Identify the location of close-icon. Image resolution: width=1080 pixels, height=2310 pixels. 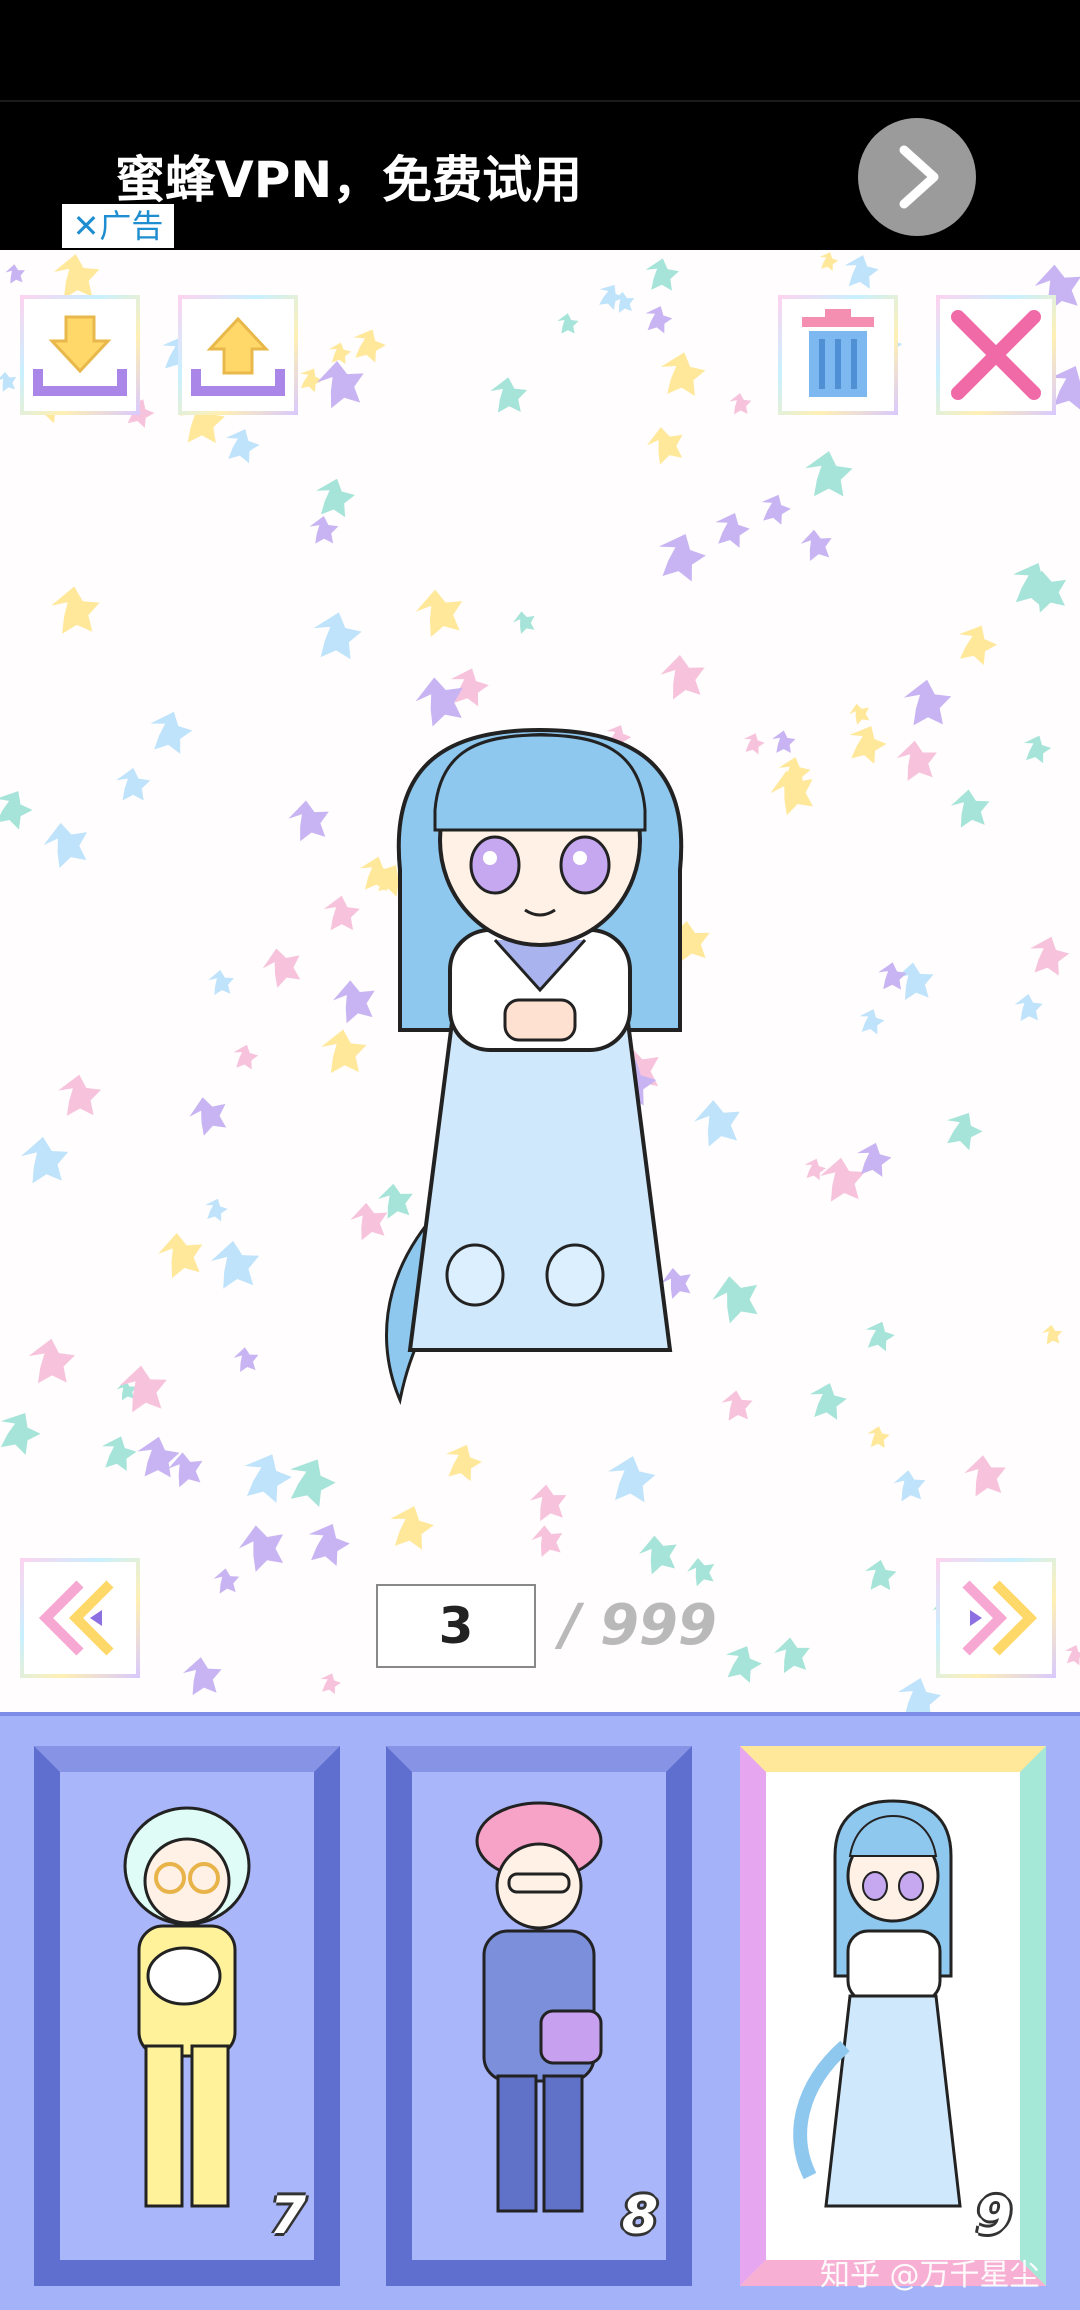
(996, 355).